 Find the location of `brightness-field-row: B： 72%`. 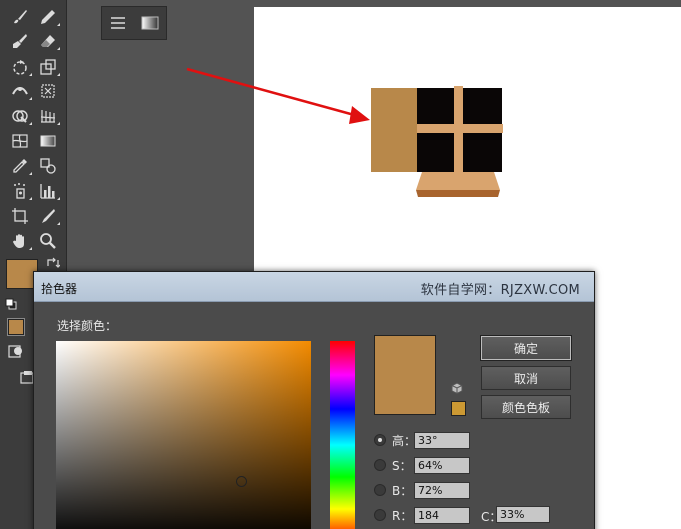

brightness-field-row: B： 72% is located at coordinates (422, 490).